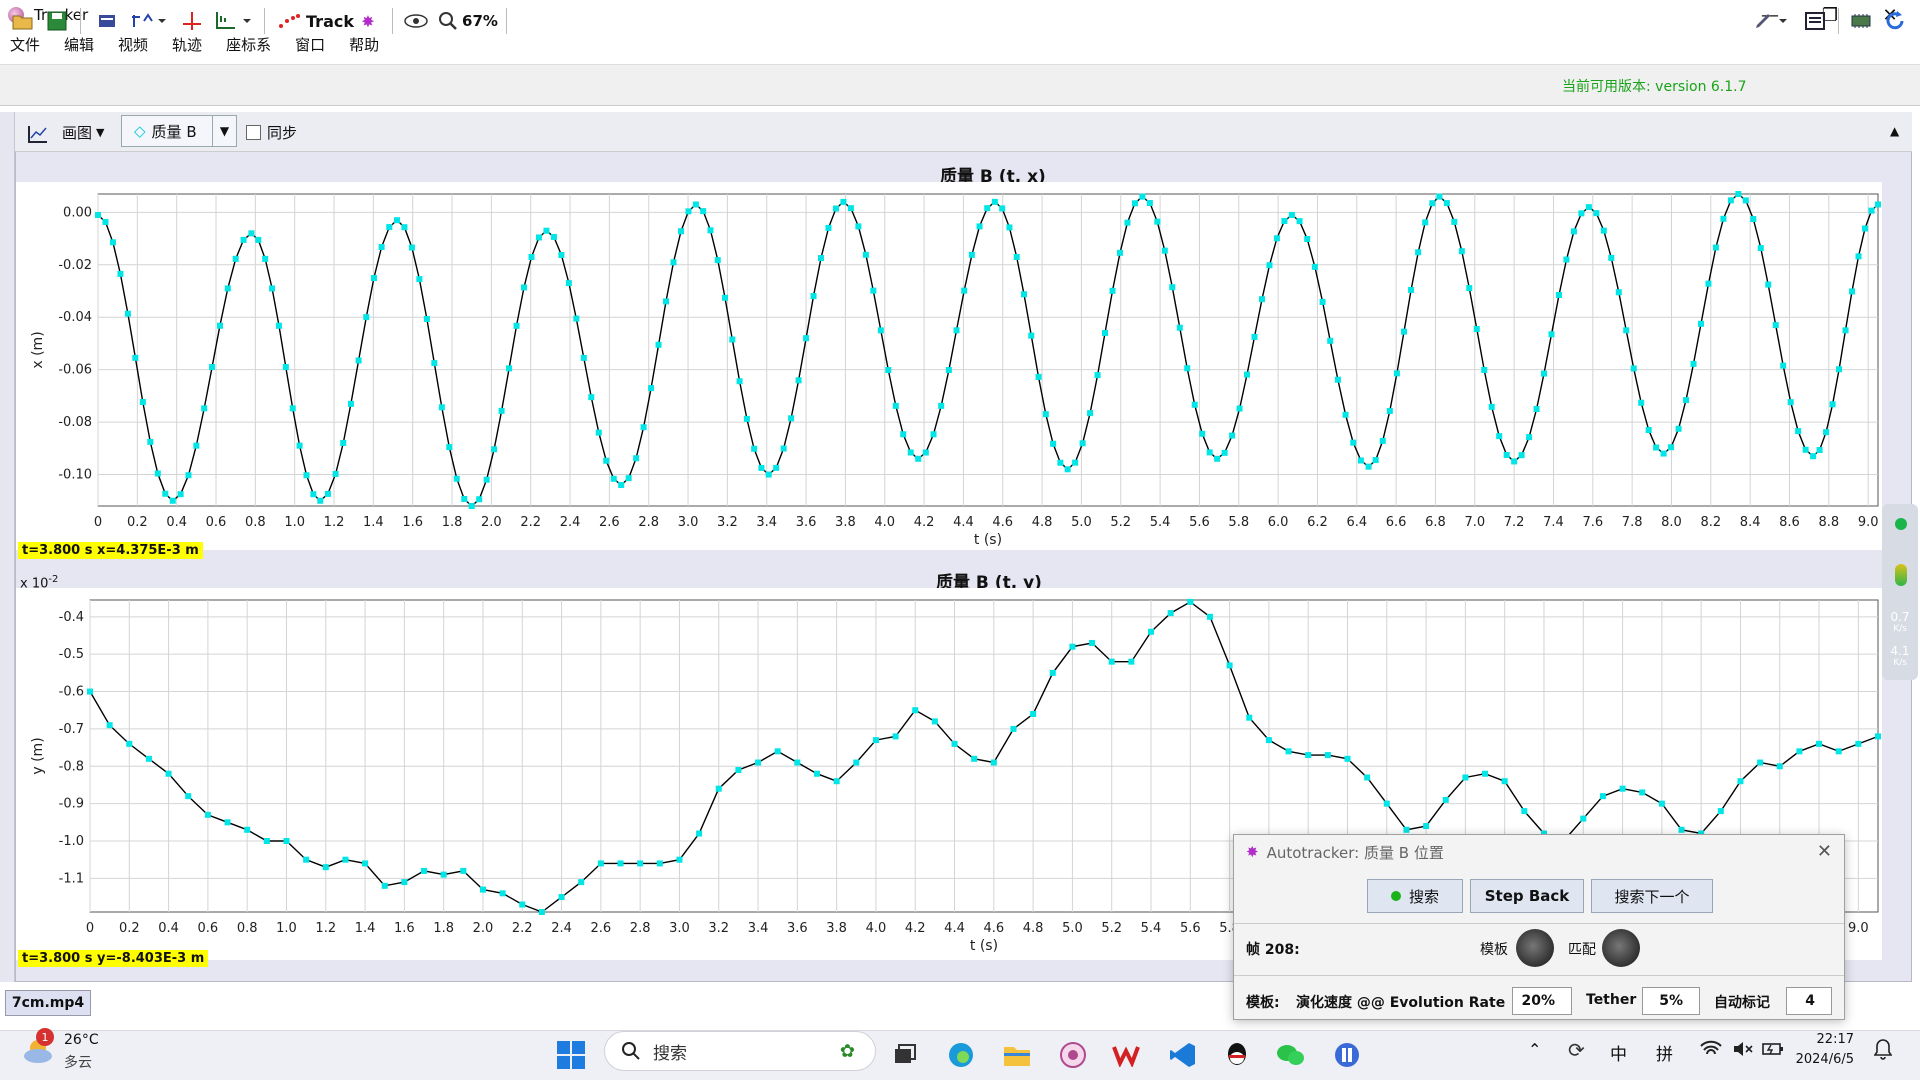 The image size is (1920, 1080). Describe the element at coordinates (1576, 1050) in the screenshot. I see `sync-tray-icon: ⟳` at that location.